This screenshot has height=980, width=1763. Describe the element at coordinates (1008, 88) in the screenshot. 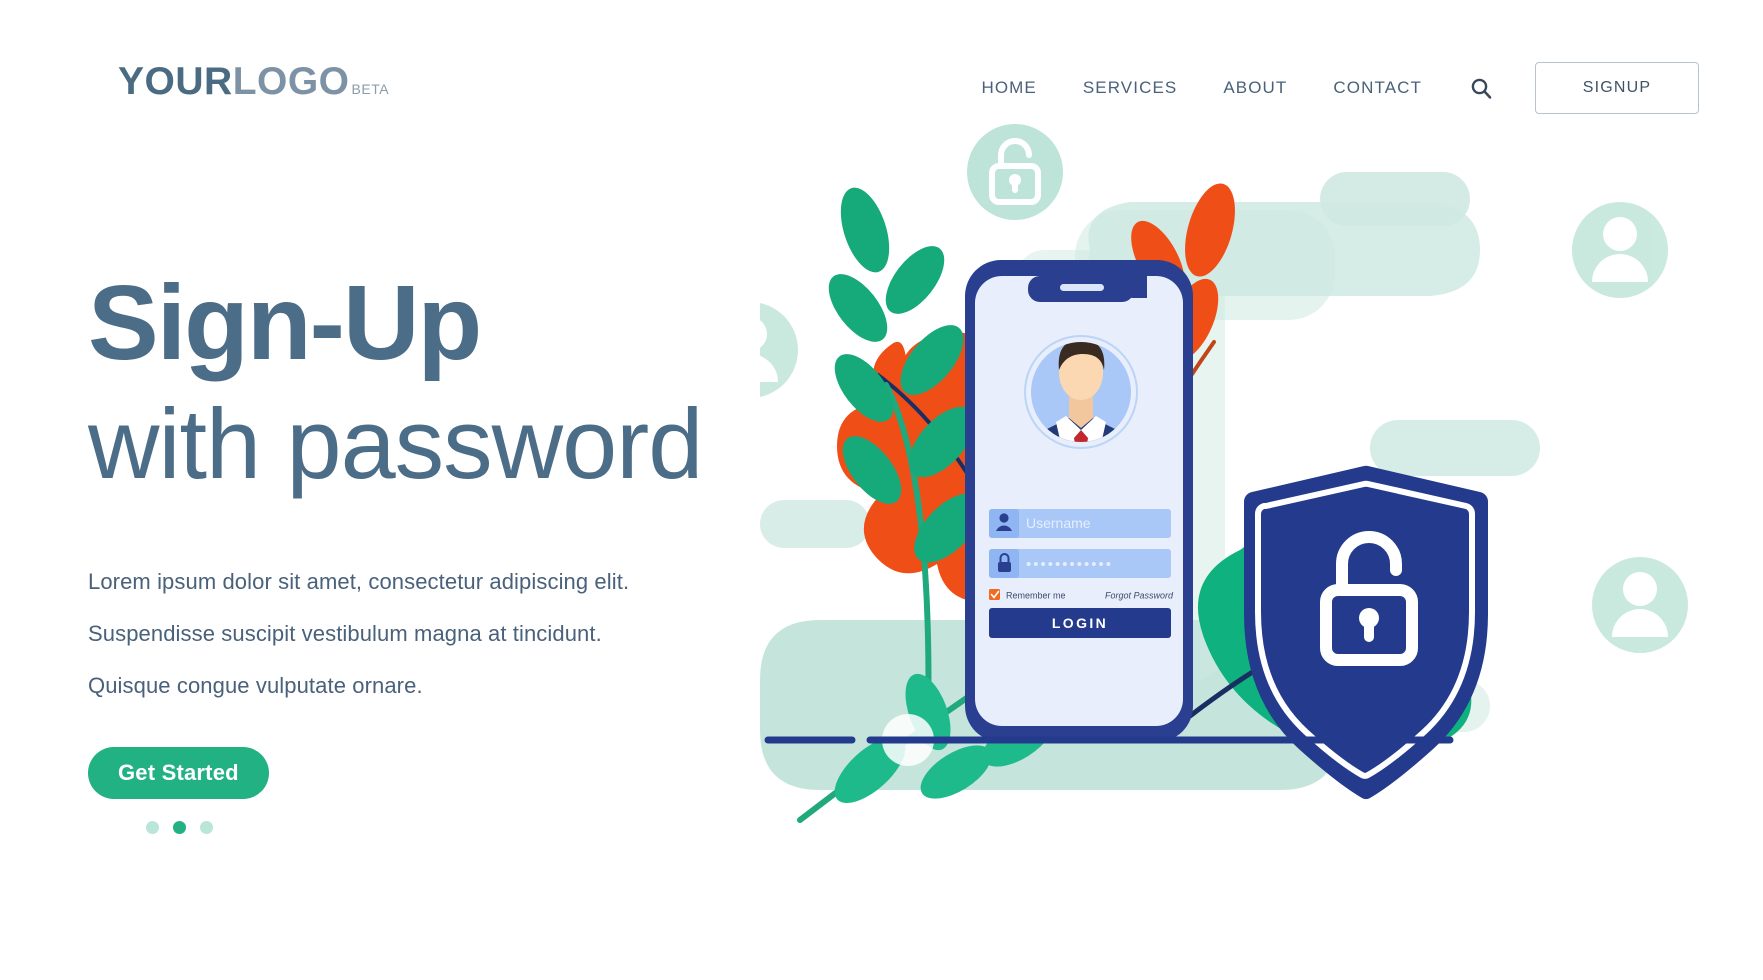

I see `nav-item-home: HOME` at that location.